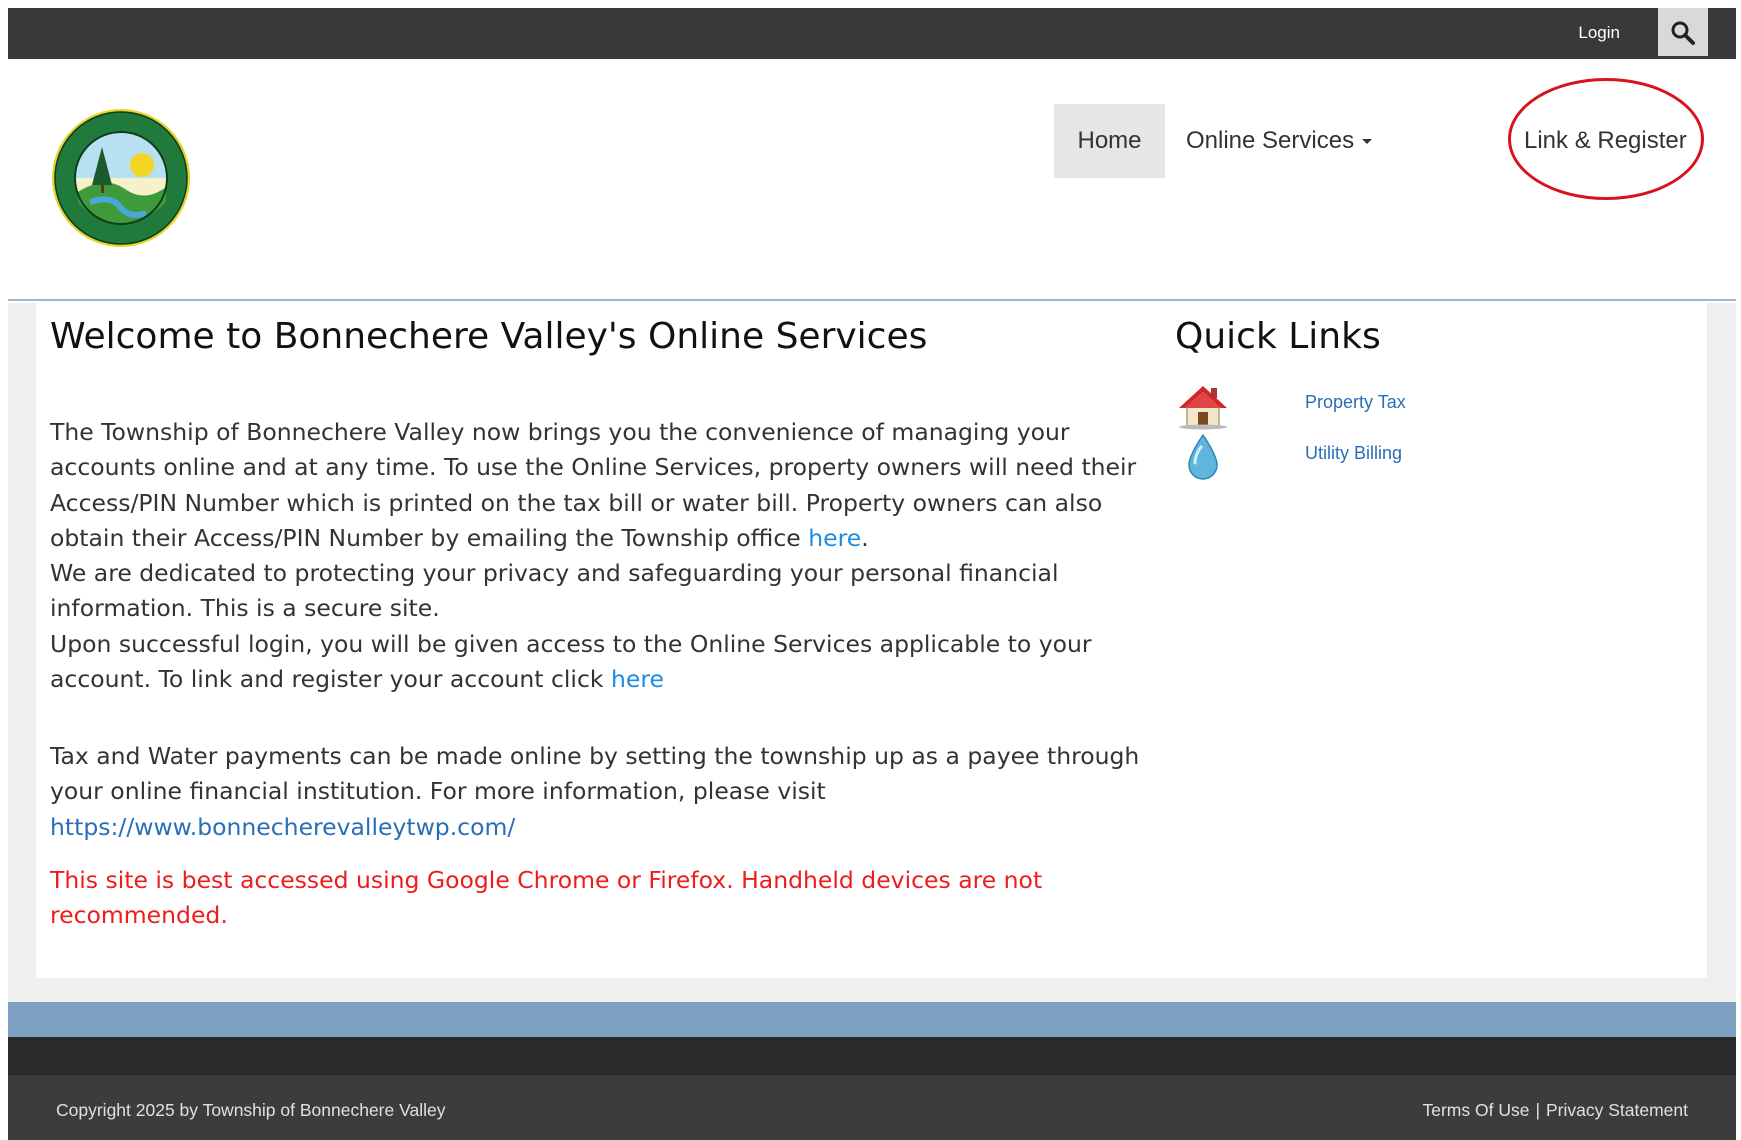  I want to click on search-button, so click(1683, 32).